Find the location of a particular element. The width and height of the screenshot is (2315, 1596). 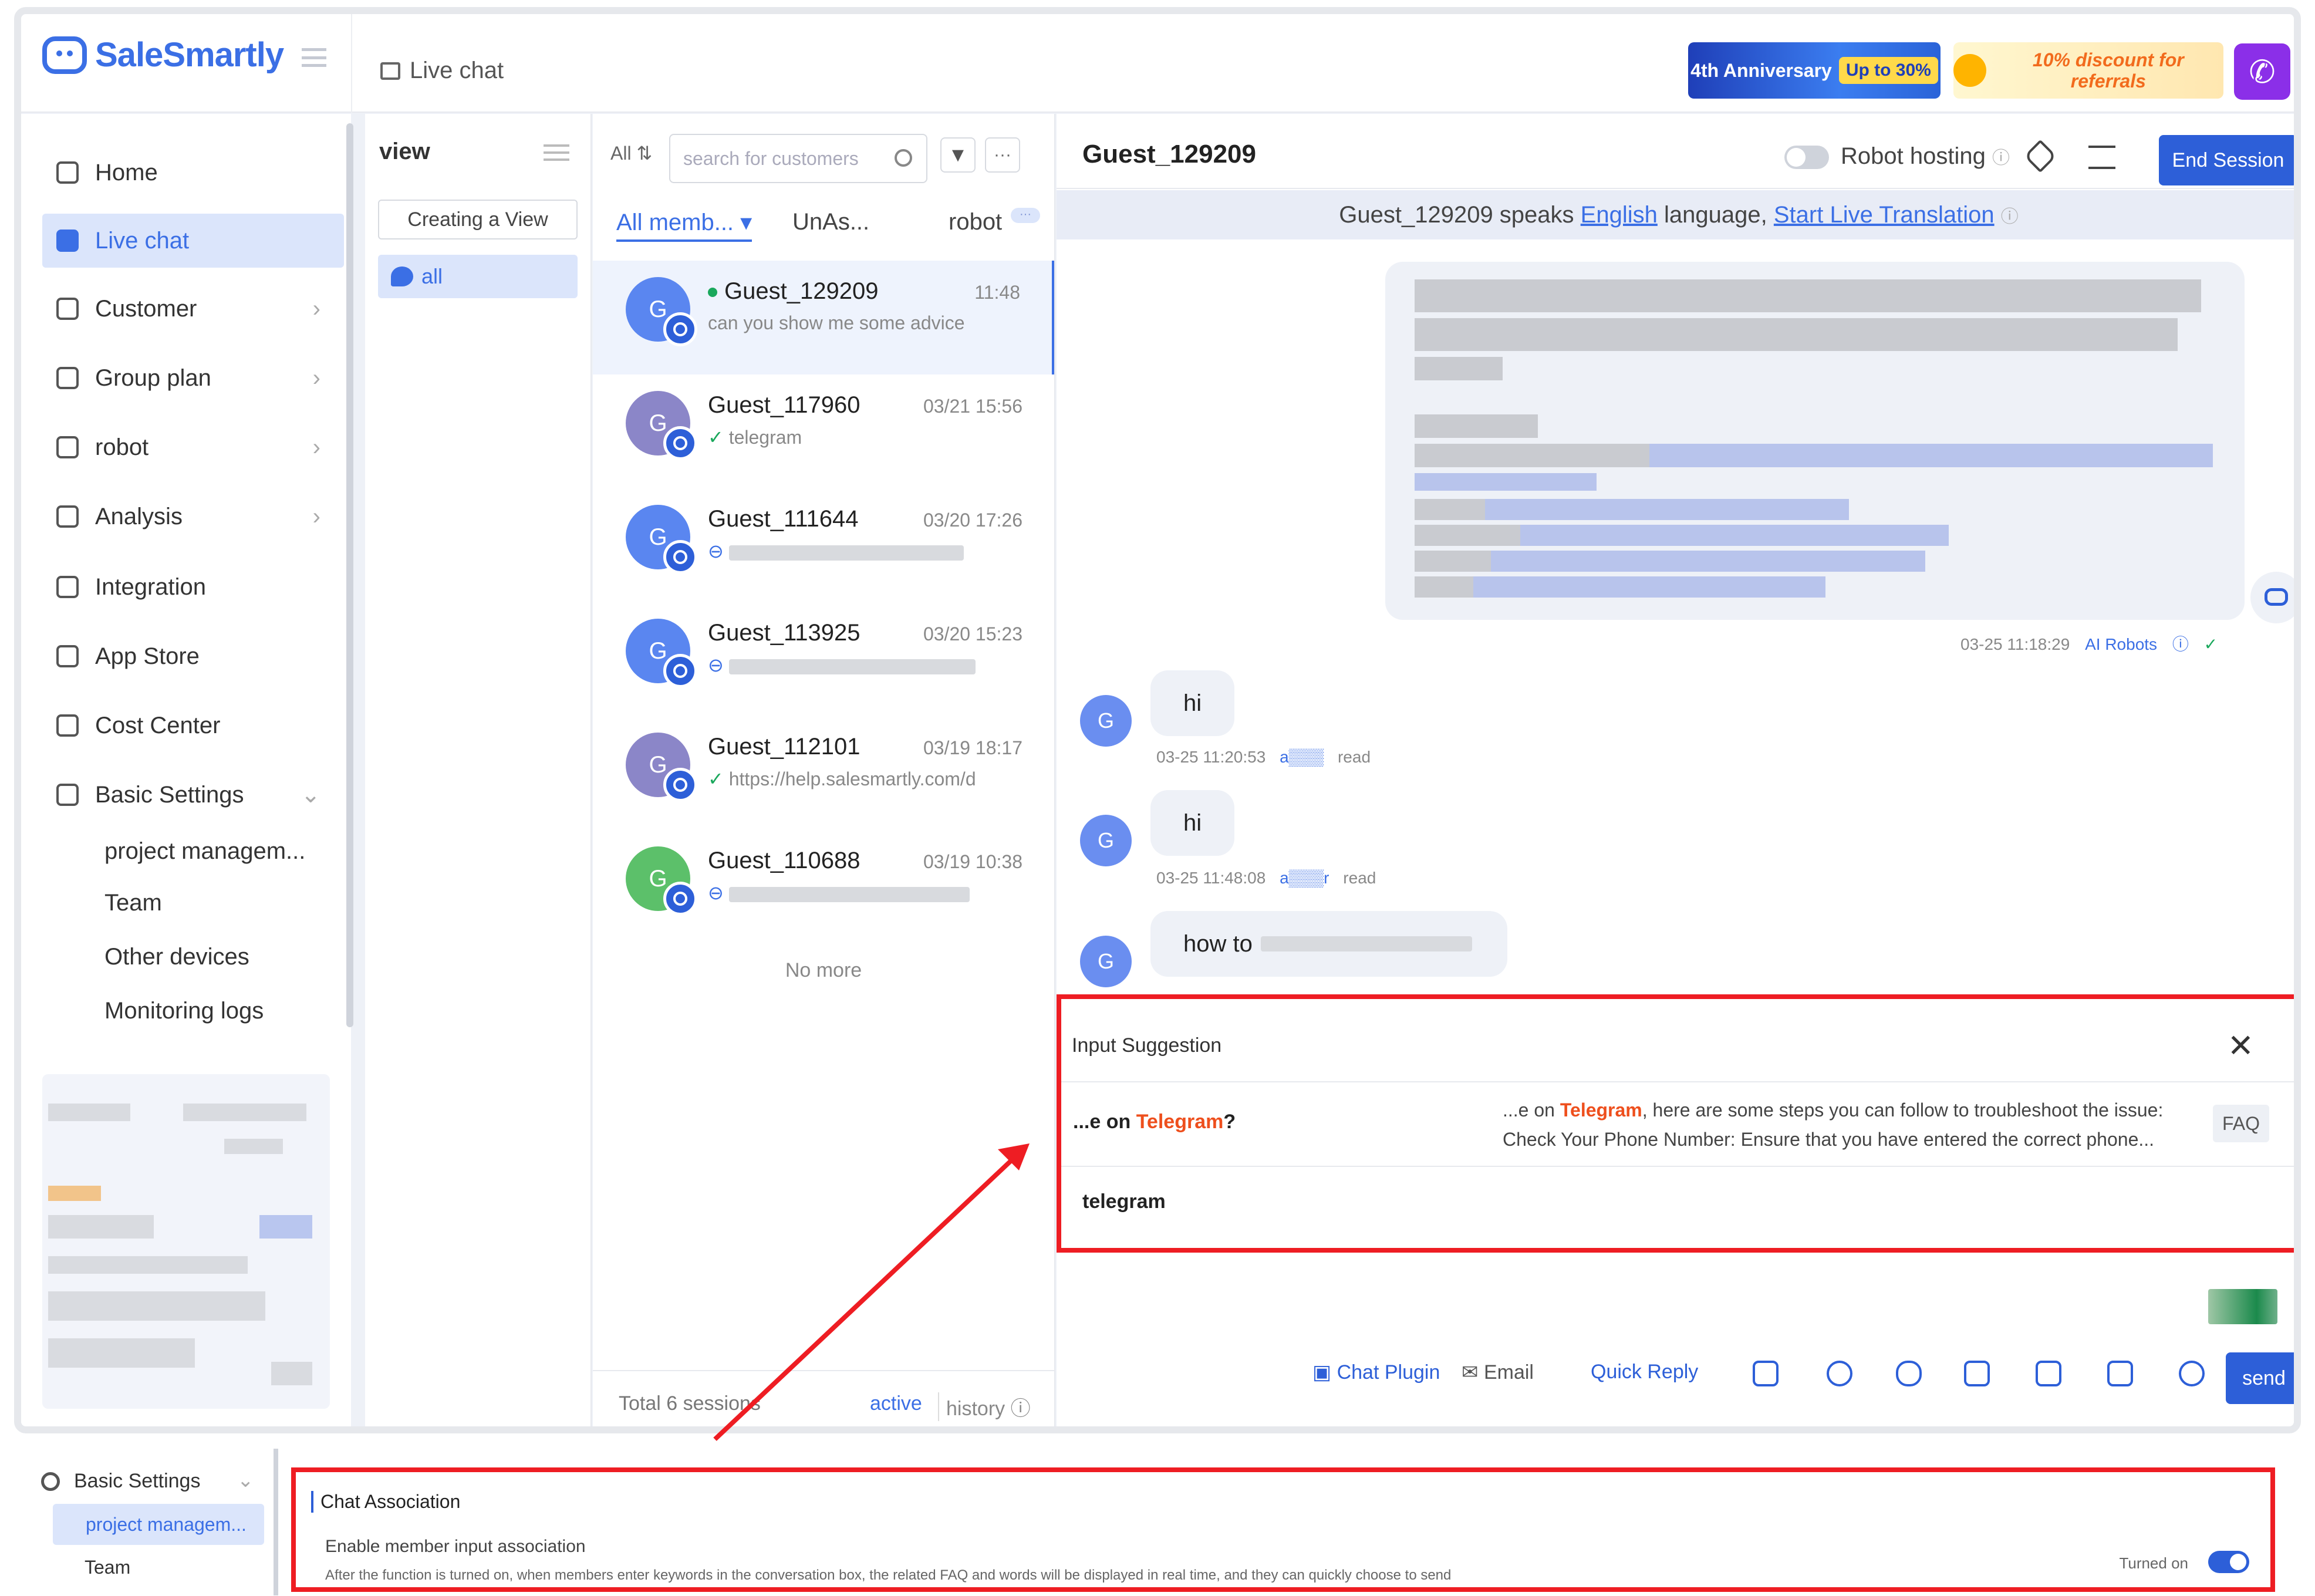

sidebar-item-robot: robot › is located at coordinates (193, 447).